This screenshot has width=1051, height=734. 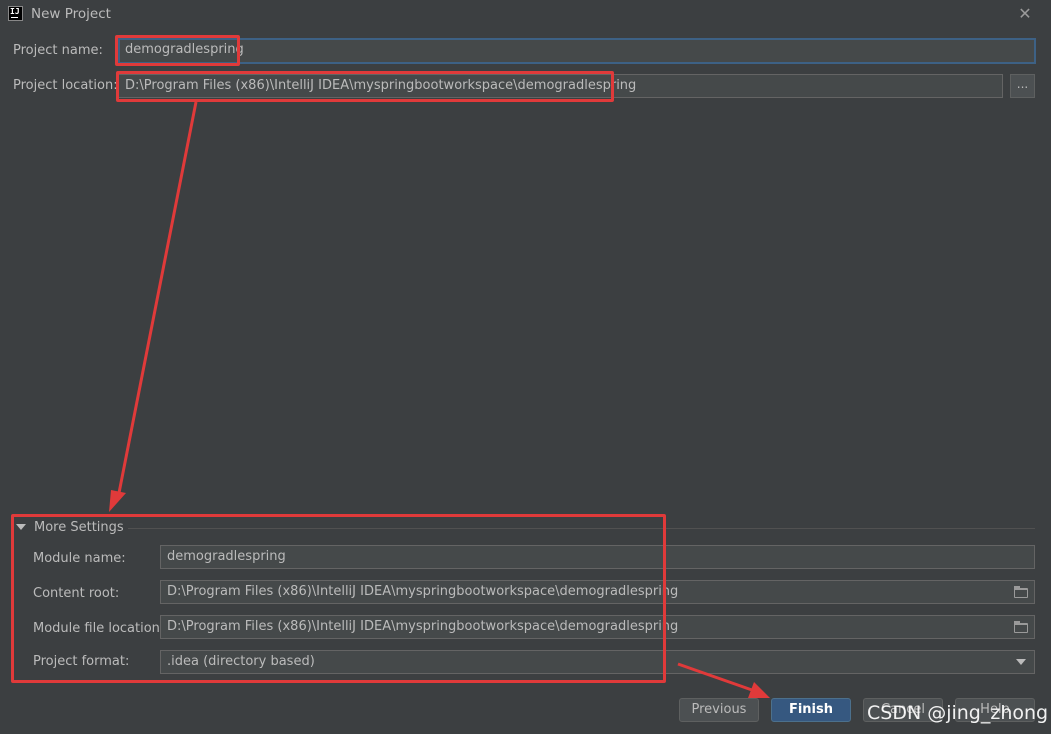 What do you see at coordinates (715, 677) in the screenshot?
I see `arrow-line-to-finish` at bounding box center [715, 677].